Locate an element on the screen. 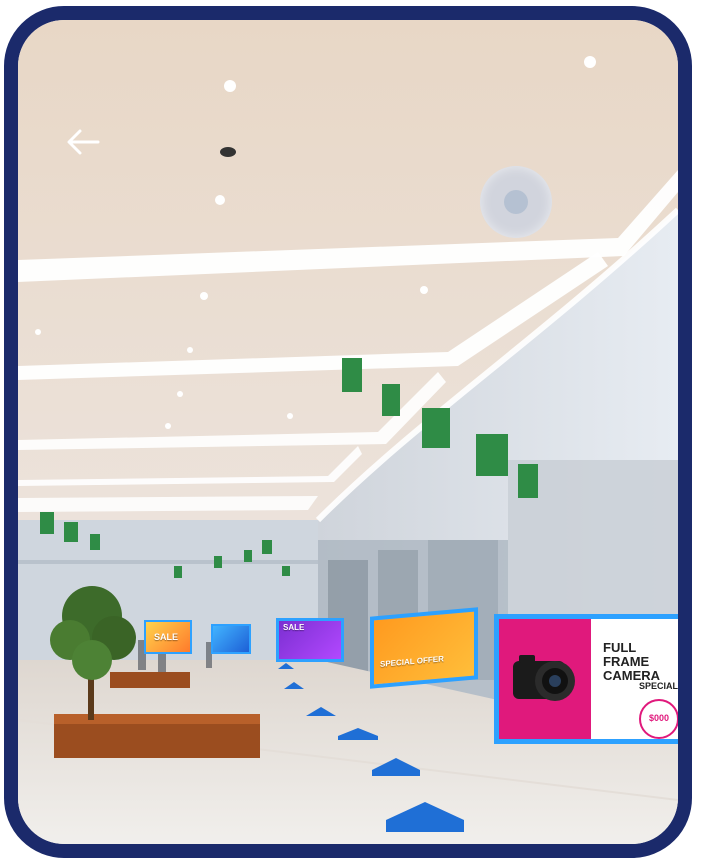  joystick-knob is located at coordinates (516, 202).